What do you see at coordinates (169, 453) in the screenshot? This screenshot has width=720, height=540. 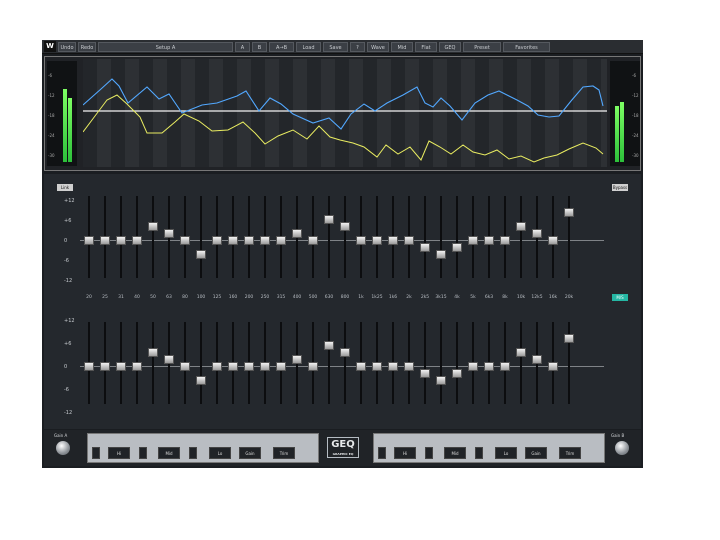 I see `left-panel-mid: Mid` at bounding box center [169, 453].